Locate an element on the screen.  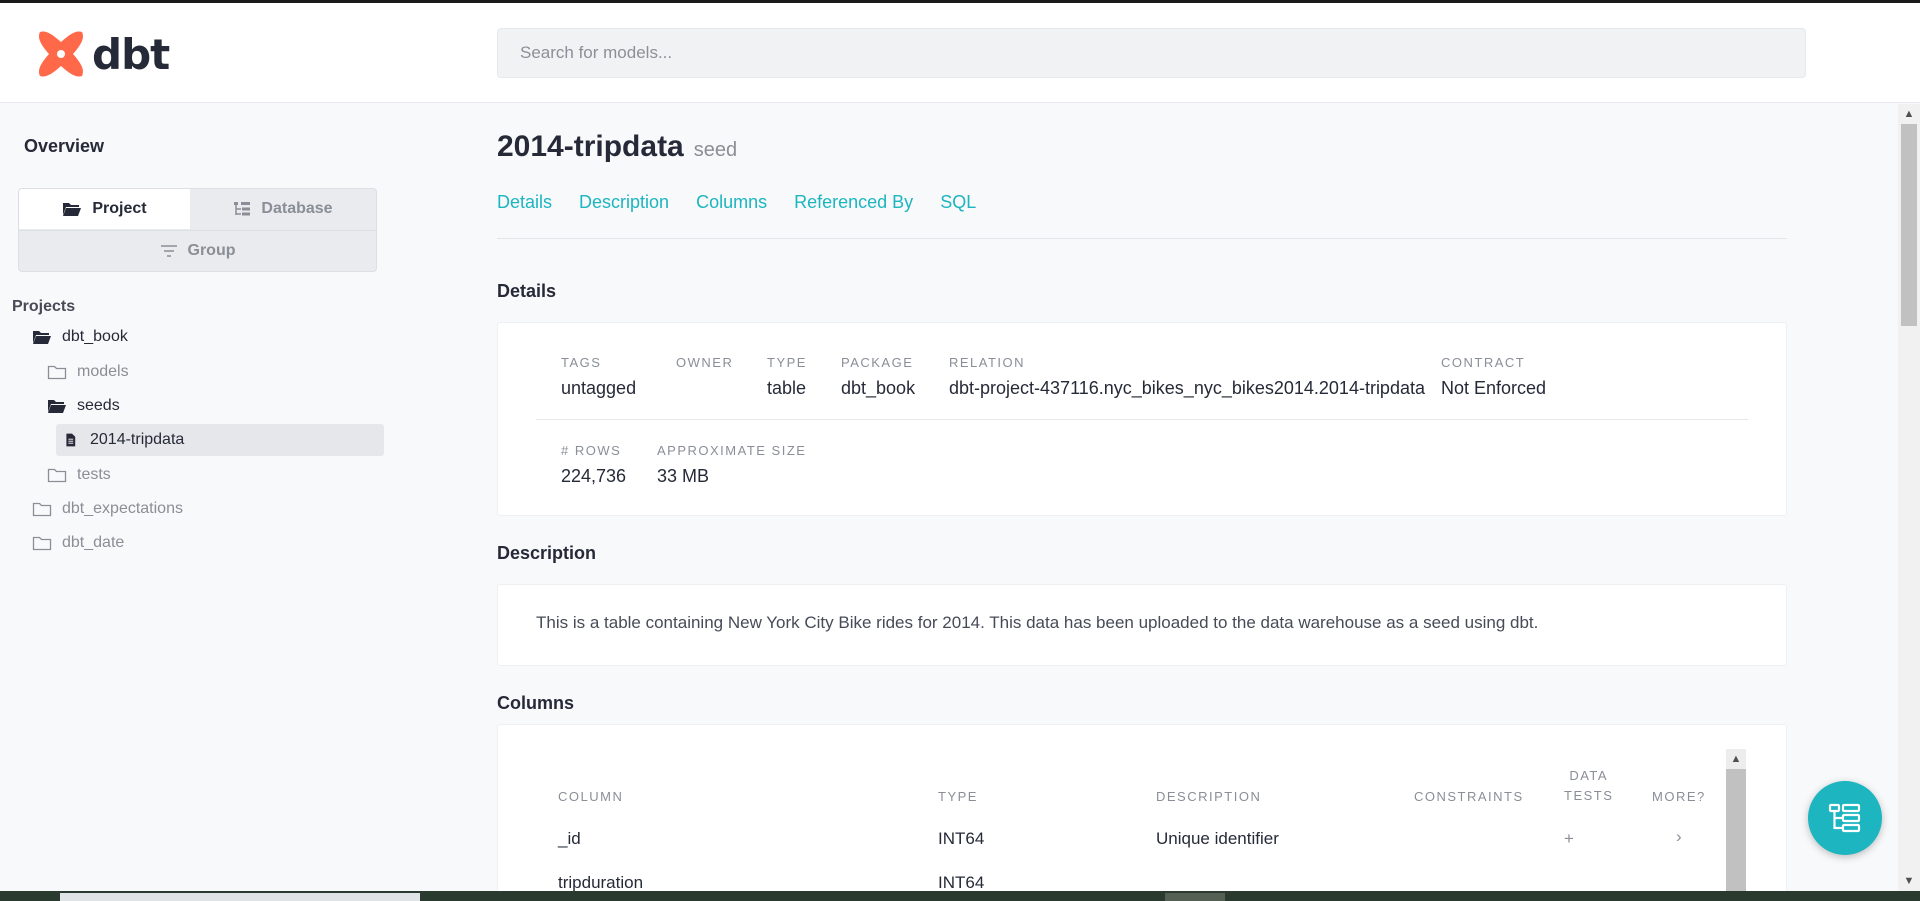
col-header-constraints: CONSTRAINTS is located at coordinates (1469, 796).